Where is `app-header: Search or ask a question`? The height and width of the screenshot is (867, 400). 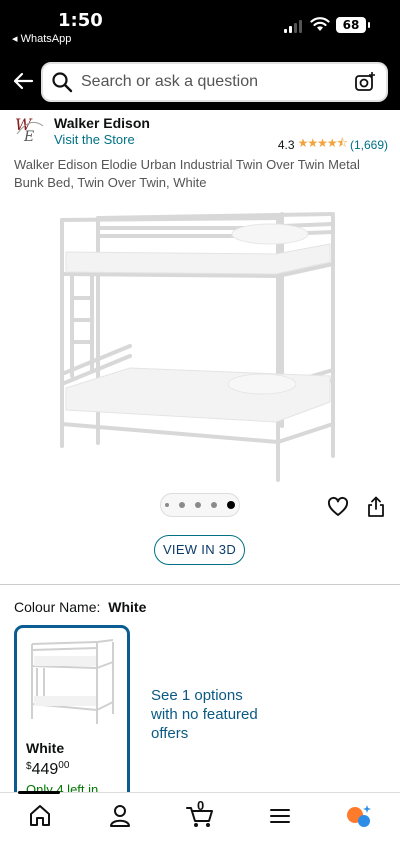
app-header: Search or ask a question is located at coordinates (200, 82).